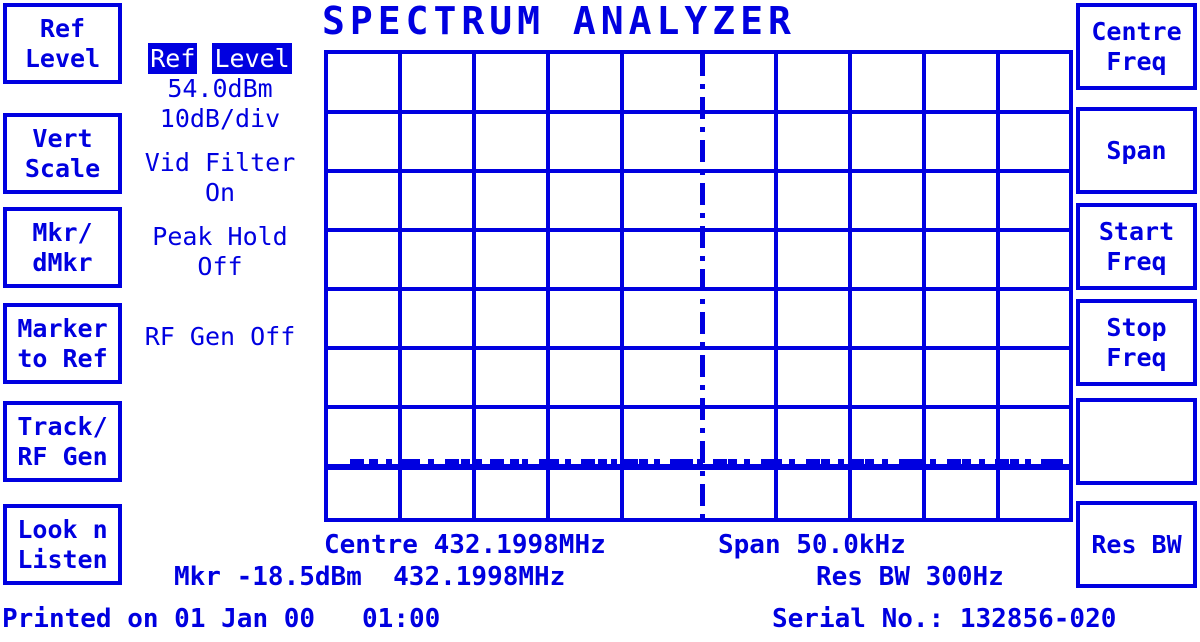  Describe the element at coordinates (1136, 231) in the screenshot. I see `softkey-start-freq-line1: Start` at that location.